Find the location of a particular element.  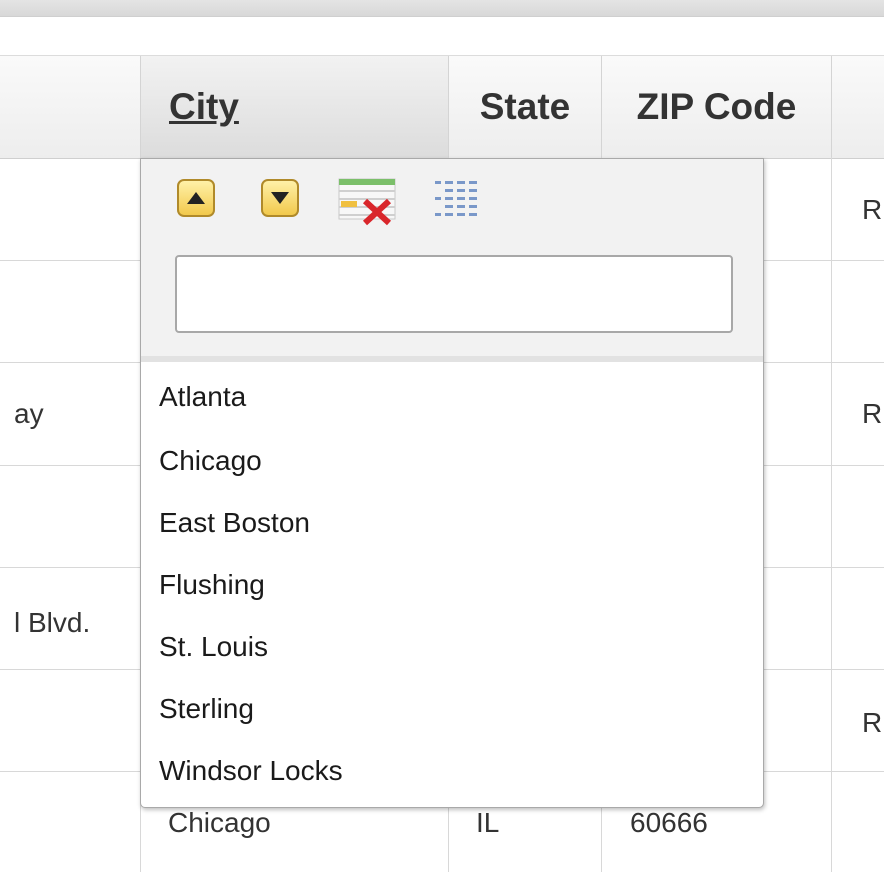

sort-descending-icon is located at coordinates (280, 198).